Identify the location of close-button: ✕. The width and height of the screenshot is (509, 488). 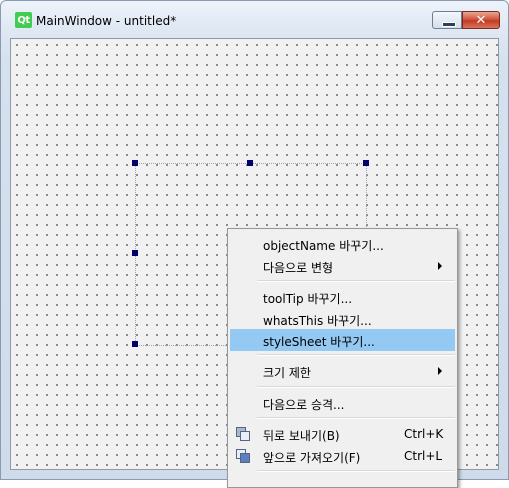
(481, 20).